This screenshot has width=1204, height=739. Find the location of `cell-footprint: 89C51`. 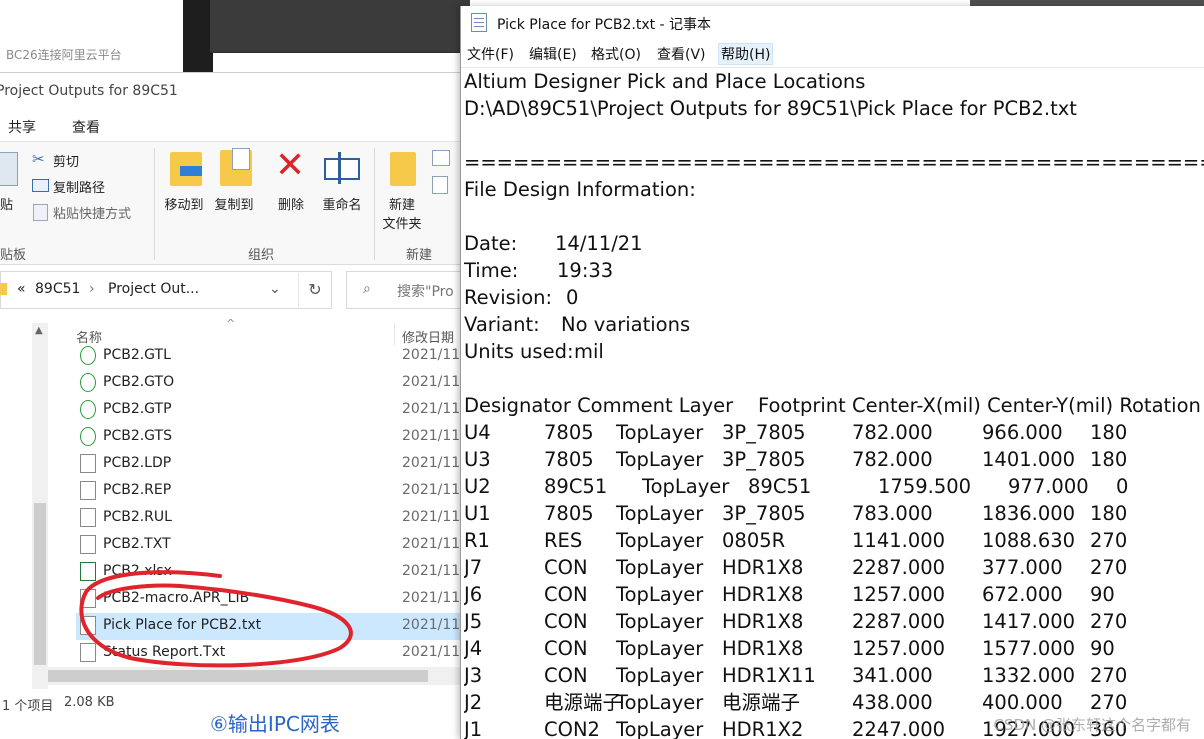

cell-footprint: 89C51 is located at coordinates (780, 486).